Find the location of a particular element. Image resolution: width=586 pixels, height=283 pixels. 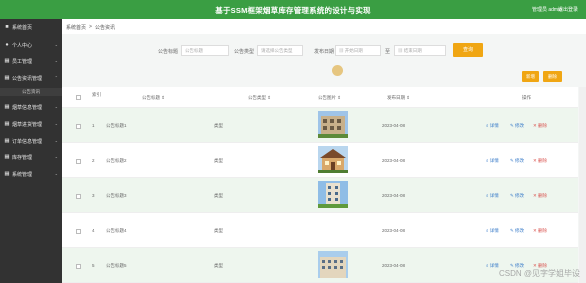

sidebar-item-notices: ▦ 公告资讯管理 ⌃ is located at coordinates (31, 78).